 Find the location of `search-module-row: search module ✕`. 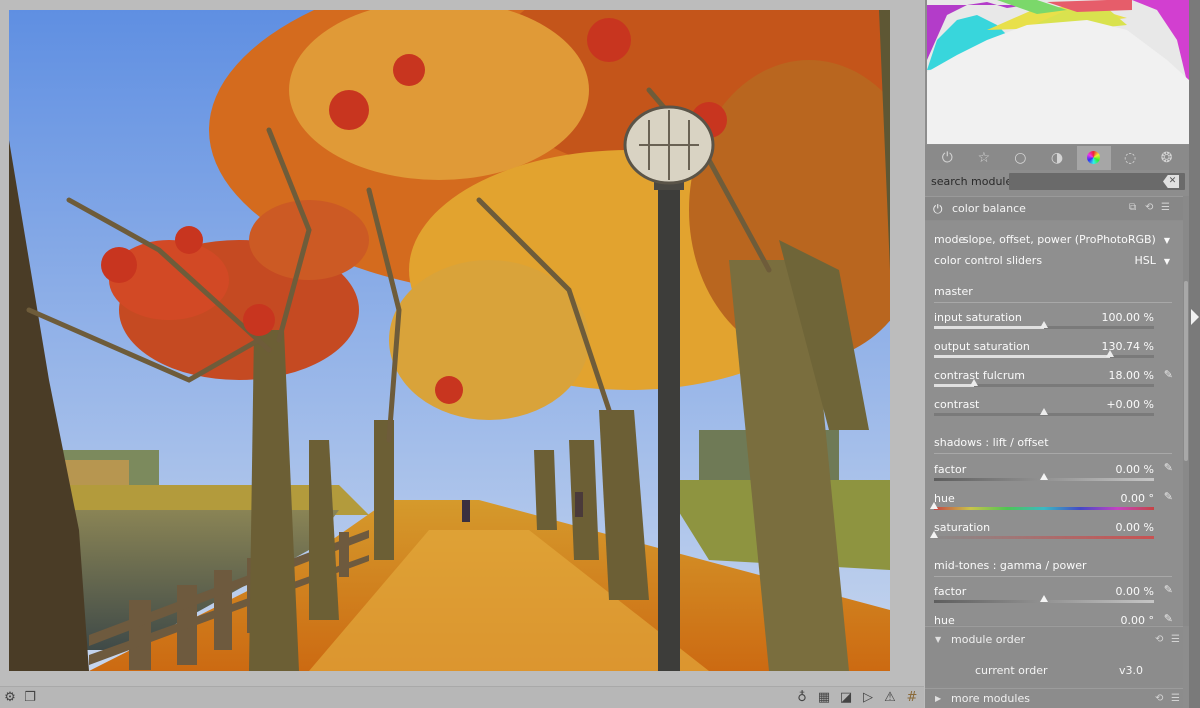

search-module-row: search module ✕ is located at coordinates (1057, 182).